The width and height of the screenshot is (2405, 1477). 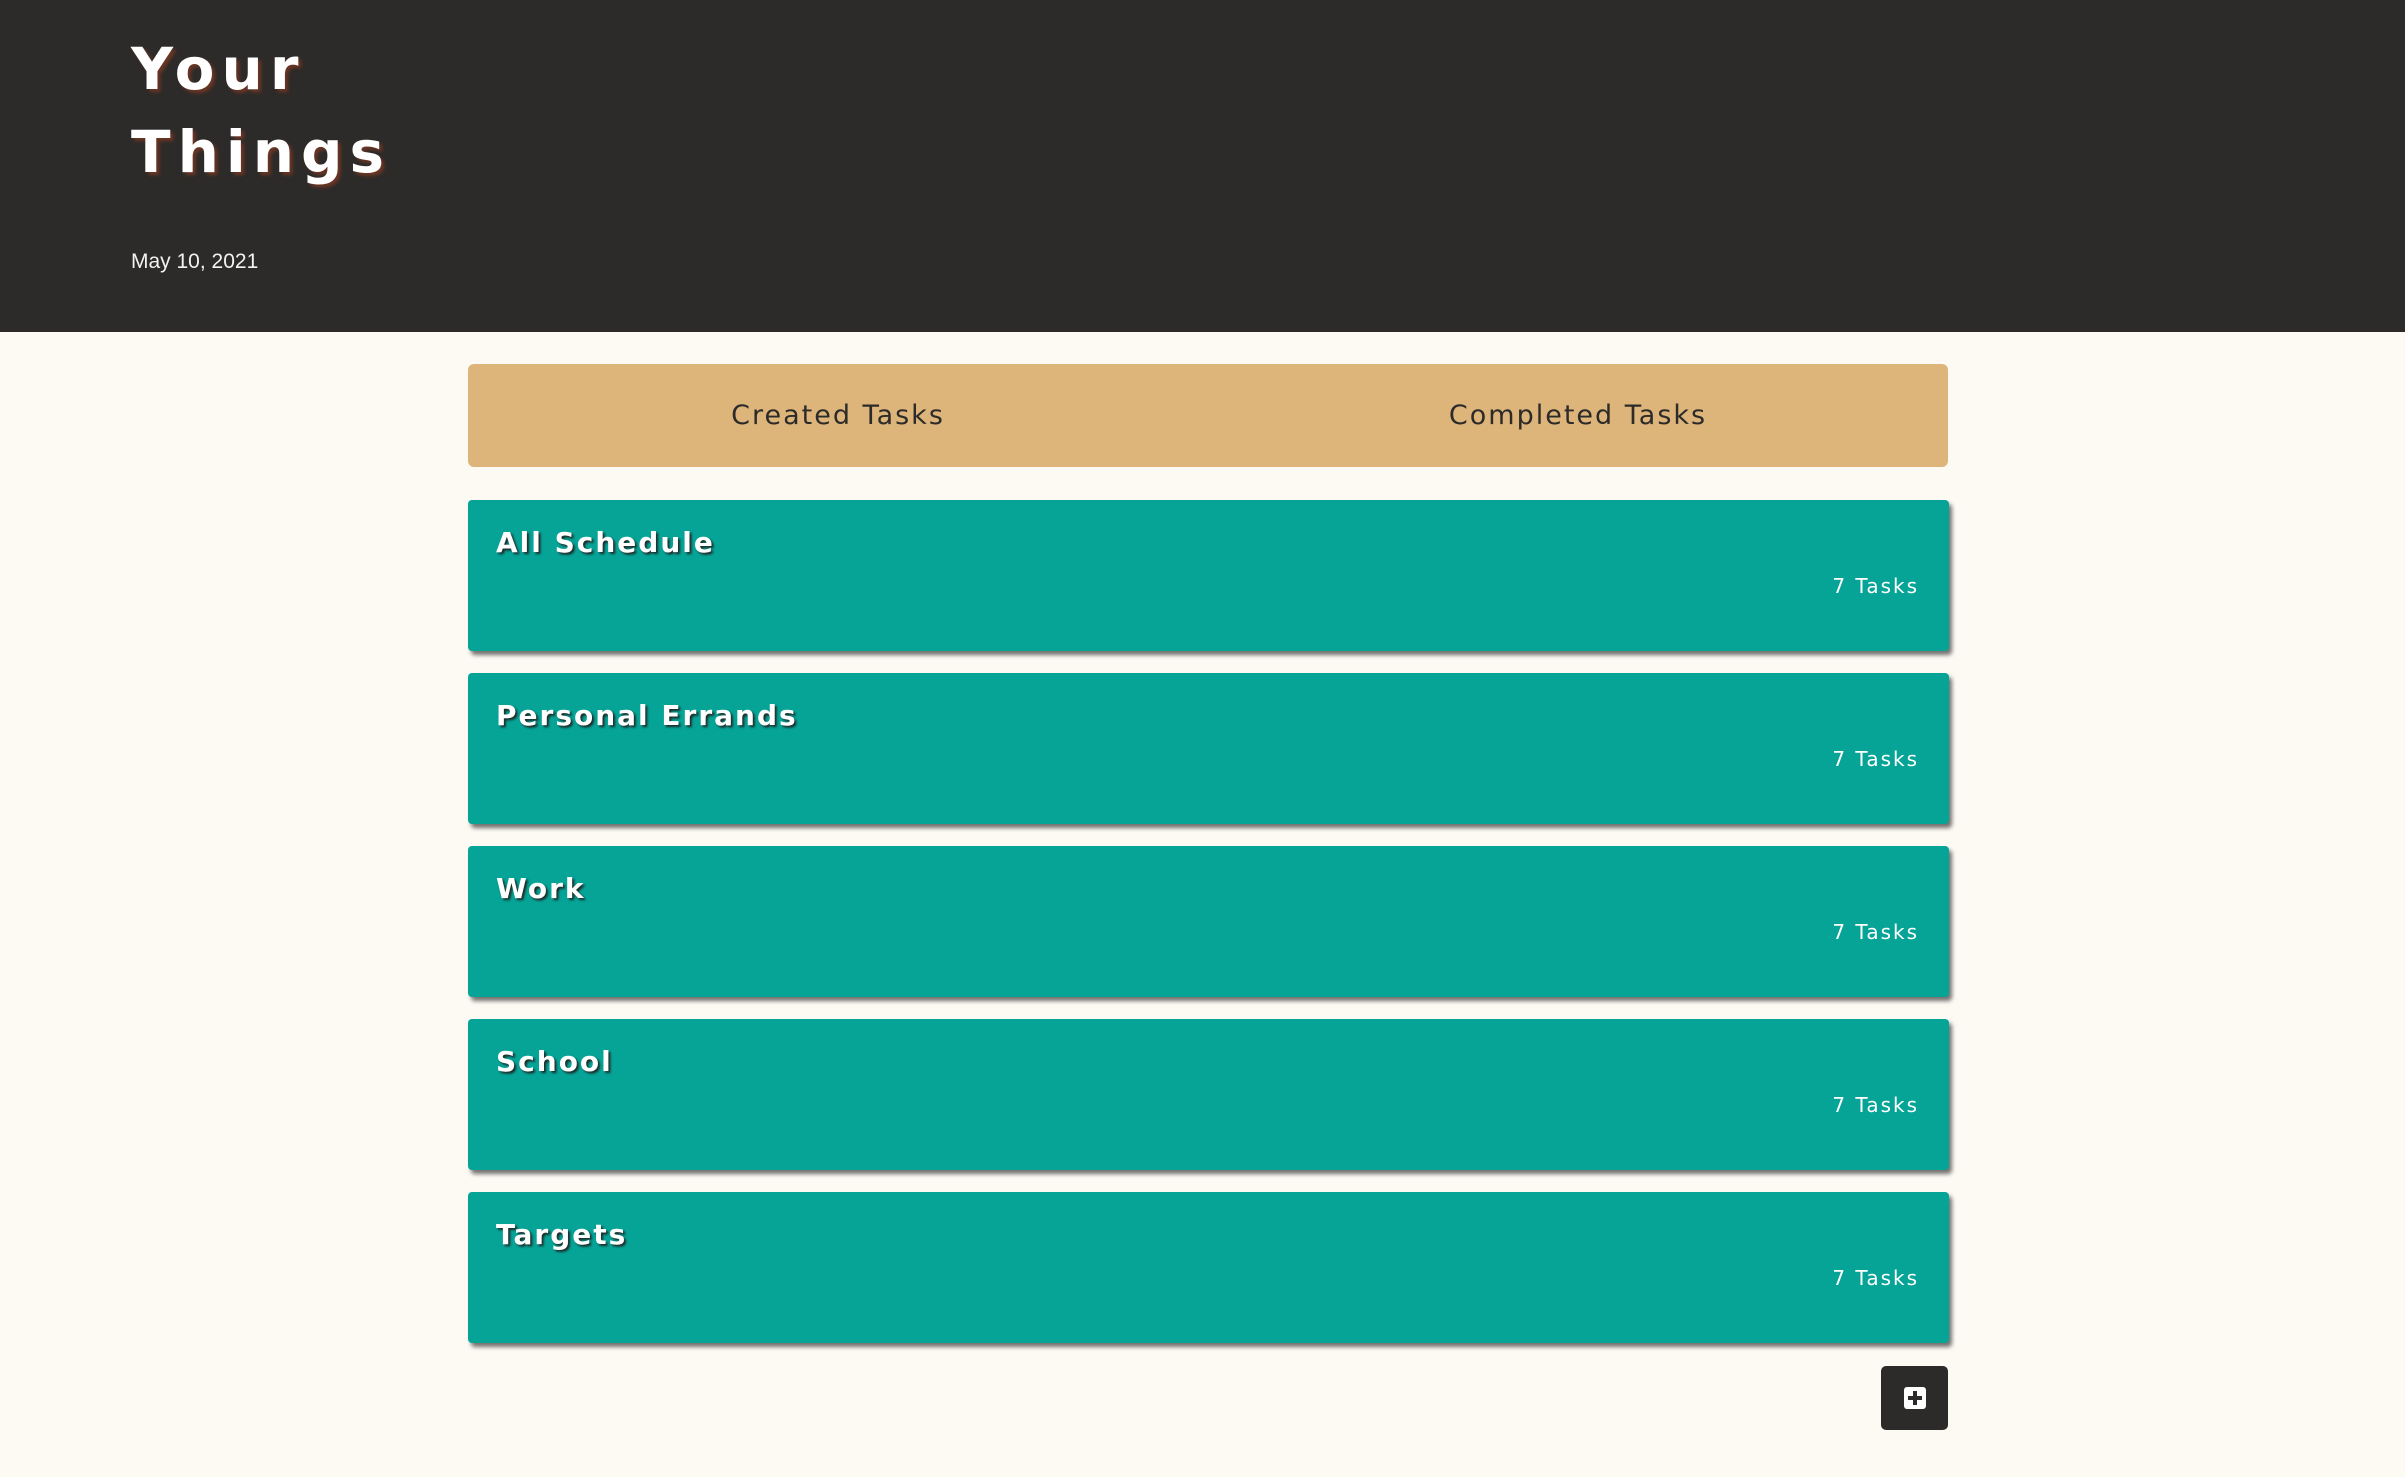 I want to click on category-name: All Schedule, so click(x=605, y=542).